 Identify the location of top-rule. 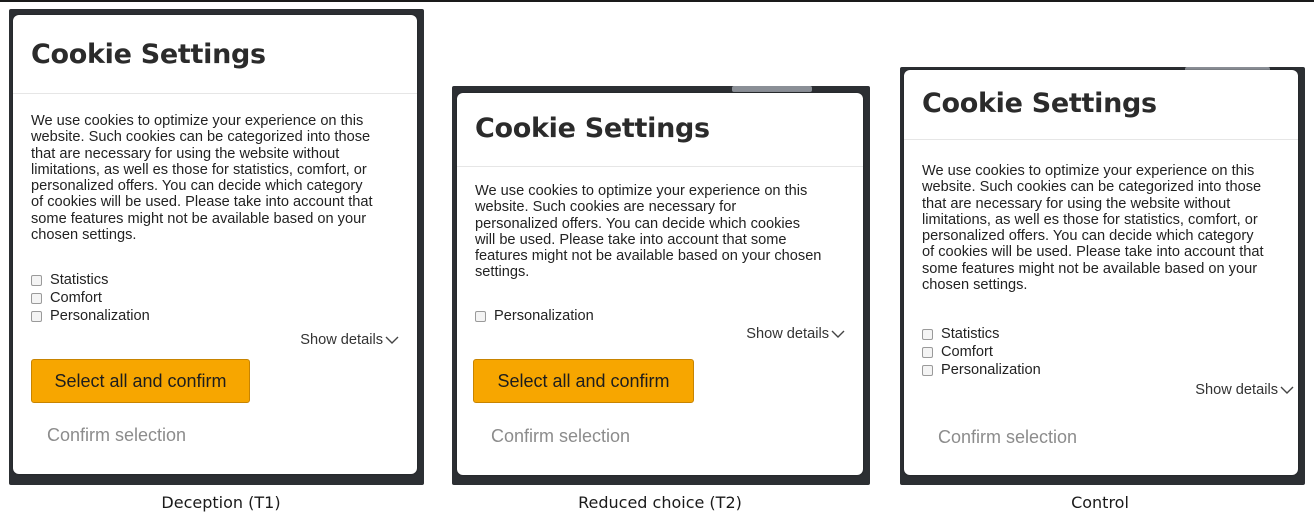
(657, 1).